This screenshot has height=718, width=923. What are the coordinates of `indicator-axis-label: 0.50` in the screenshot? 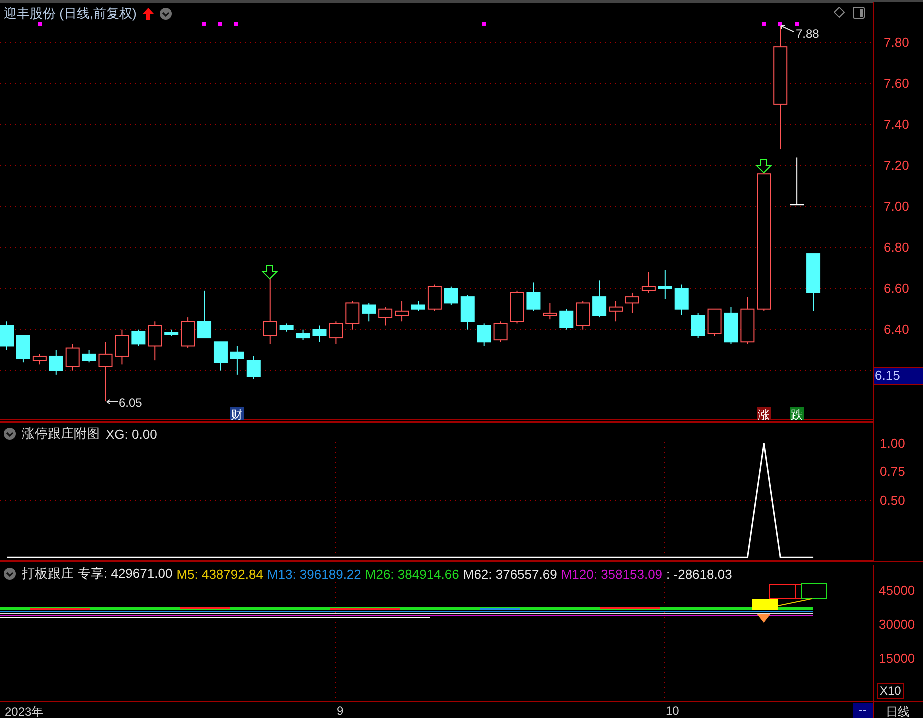 It's located at (893, 501).